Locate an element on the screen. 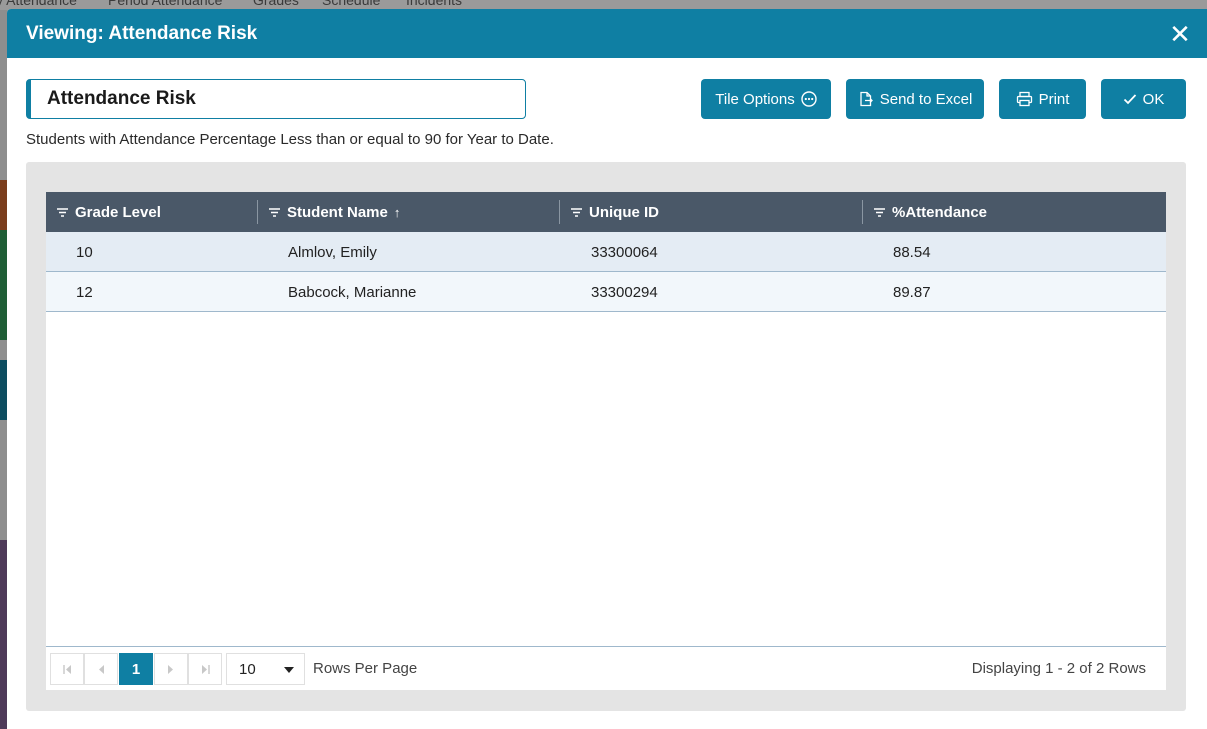 The image size is (1207, 729). print-button: Print is located at coordinates (1042, 99).